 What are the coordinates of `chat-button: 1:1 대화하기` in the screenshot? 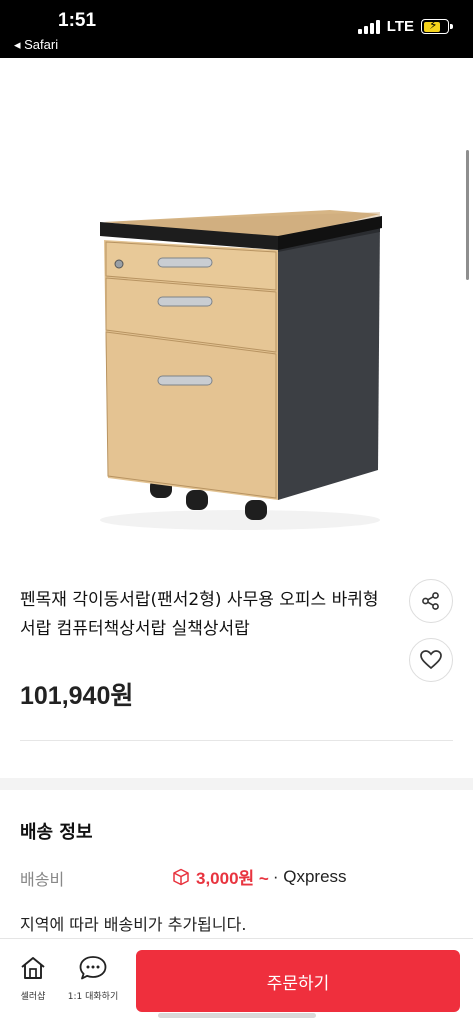 It's located at (93, 978).